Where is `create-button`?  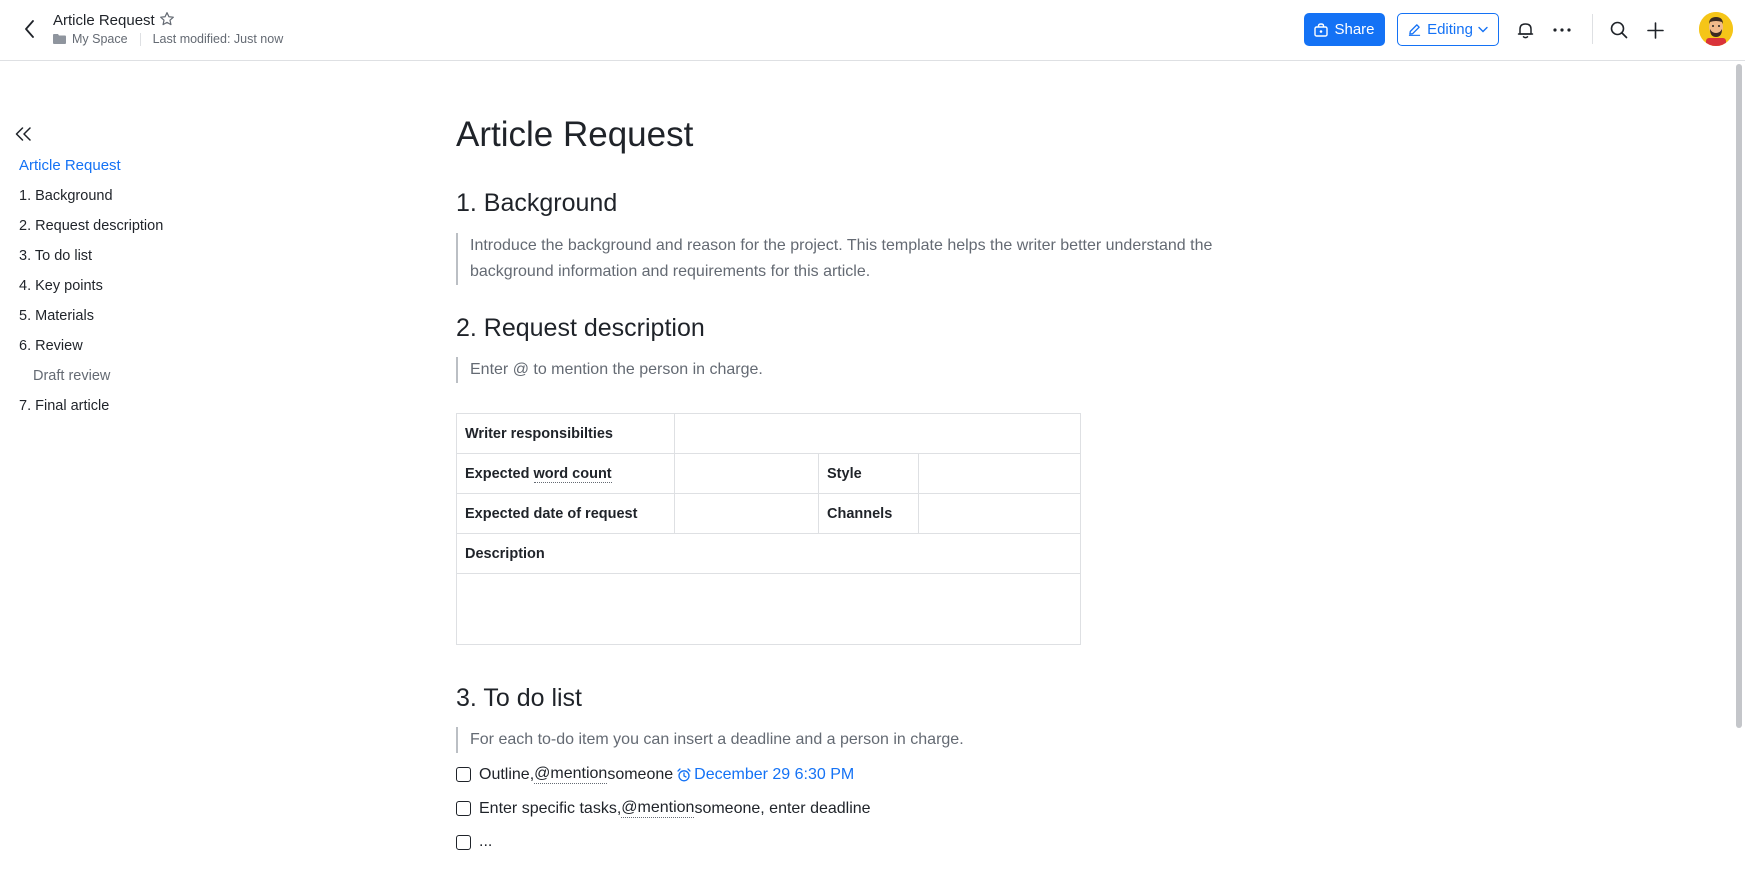 create-button is located at coordinates (1655, 30).